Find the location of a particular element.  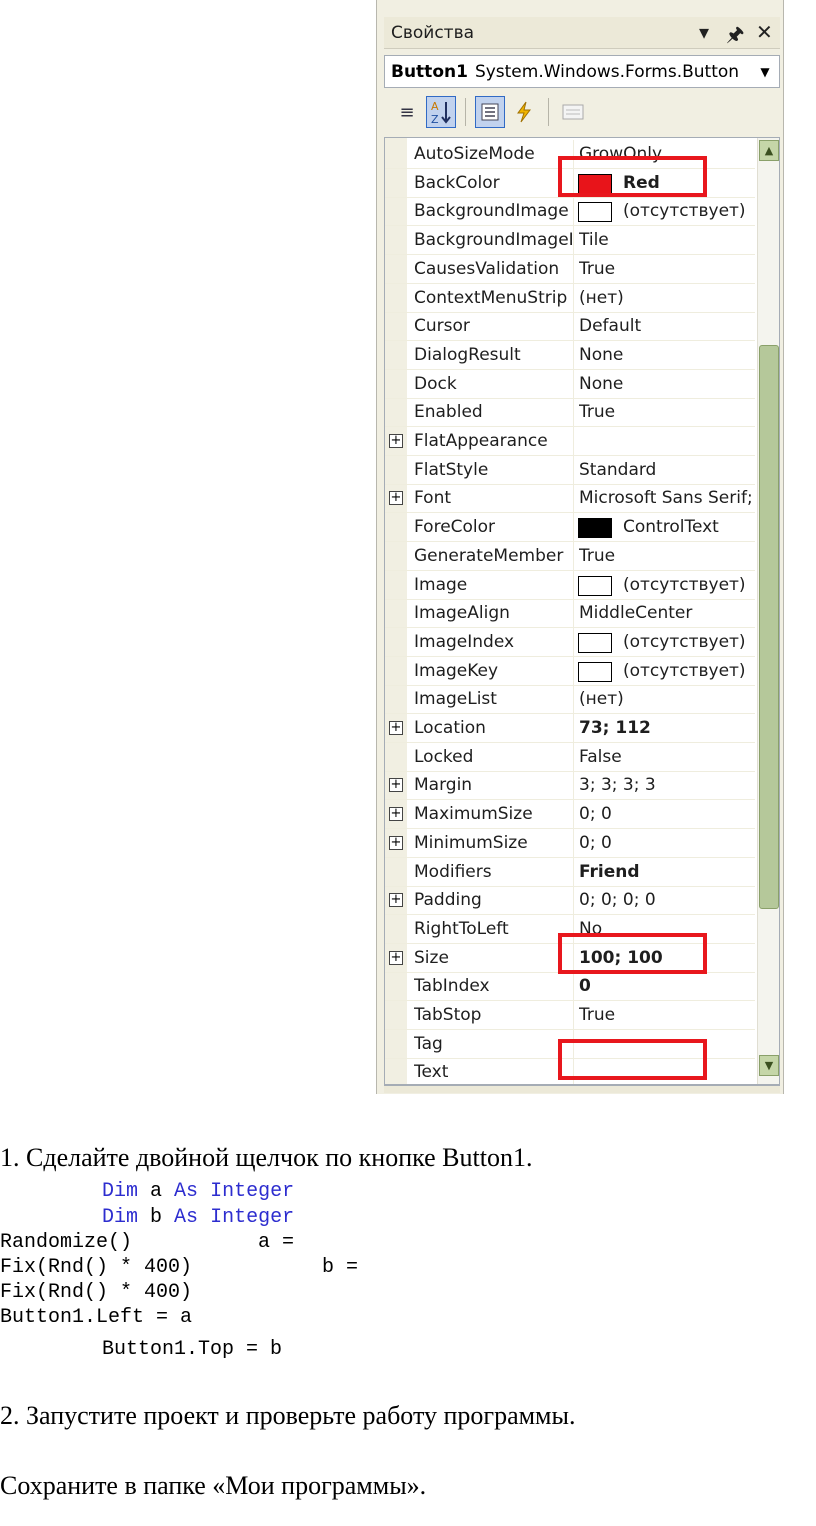

property-row-font: + Font Microsoft Sans Serif; 8 is located at coordinates (570, 499).